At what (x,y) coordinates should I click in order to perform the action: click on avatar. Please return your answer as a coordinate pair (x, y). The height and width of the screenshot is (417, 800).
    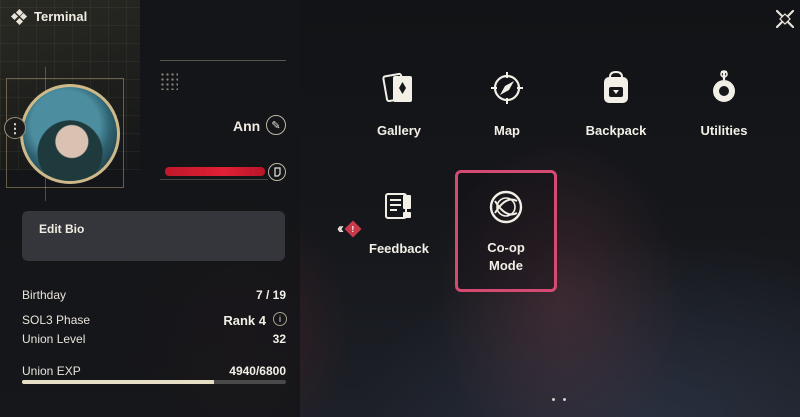
    Looking at the image, I should click on (70, 134).